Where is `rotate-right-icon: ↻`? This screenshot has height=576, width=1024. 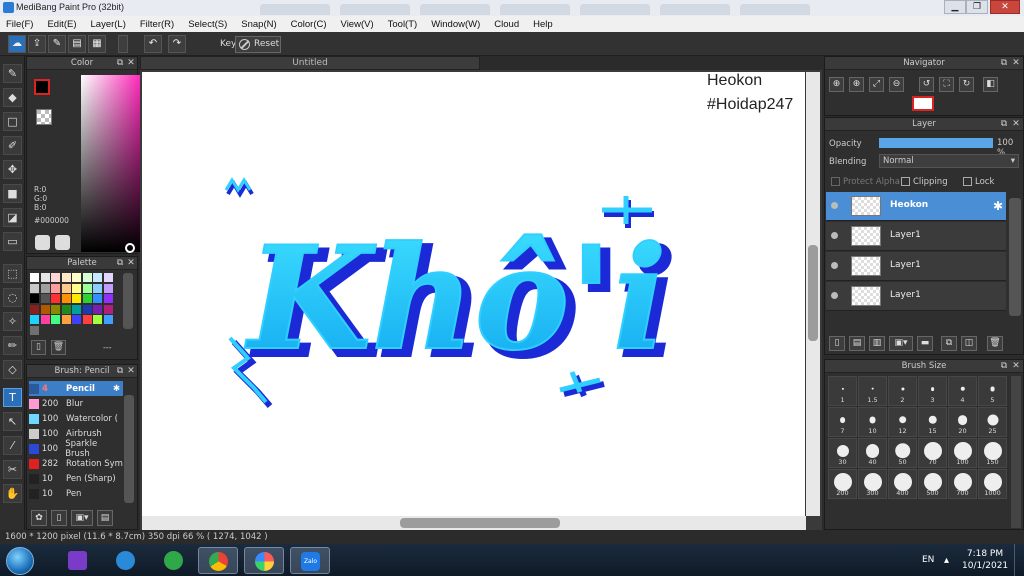
rotate-right-icon: ↻ is located at coordinates (966, 84).